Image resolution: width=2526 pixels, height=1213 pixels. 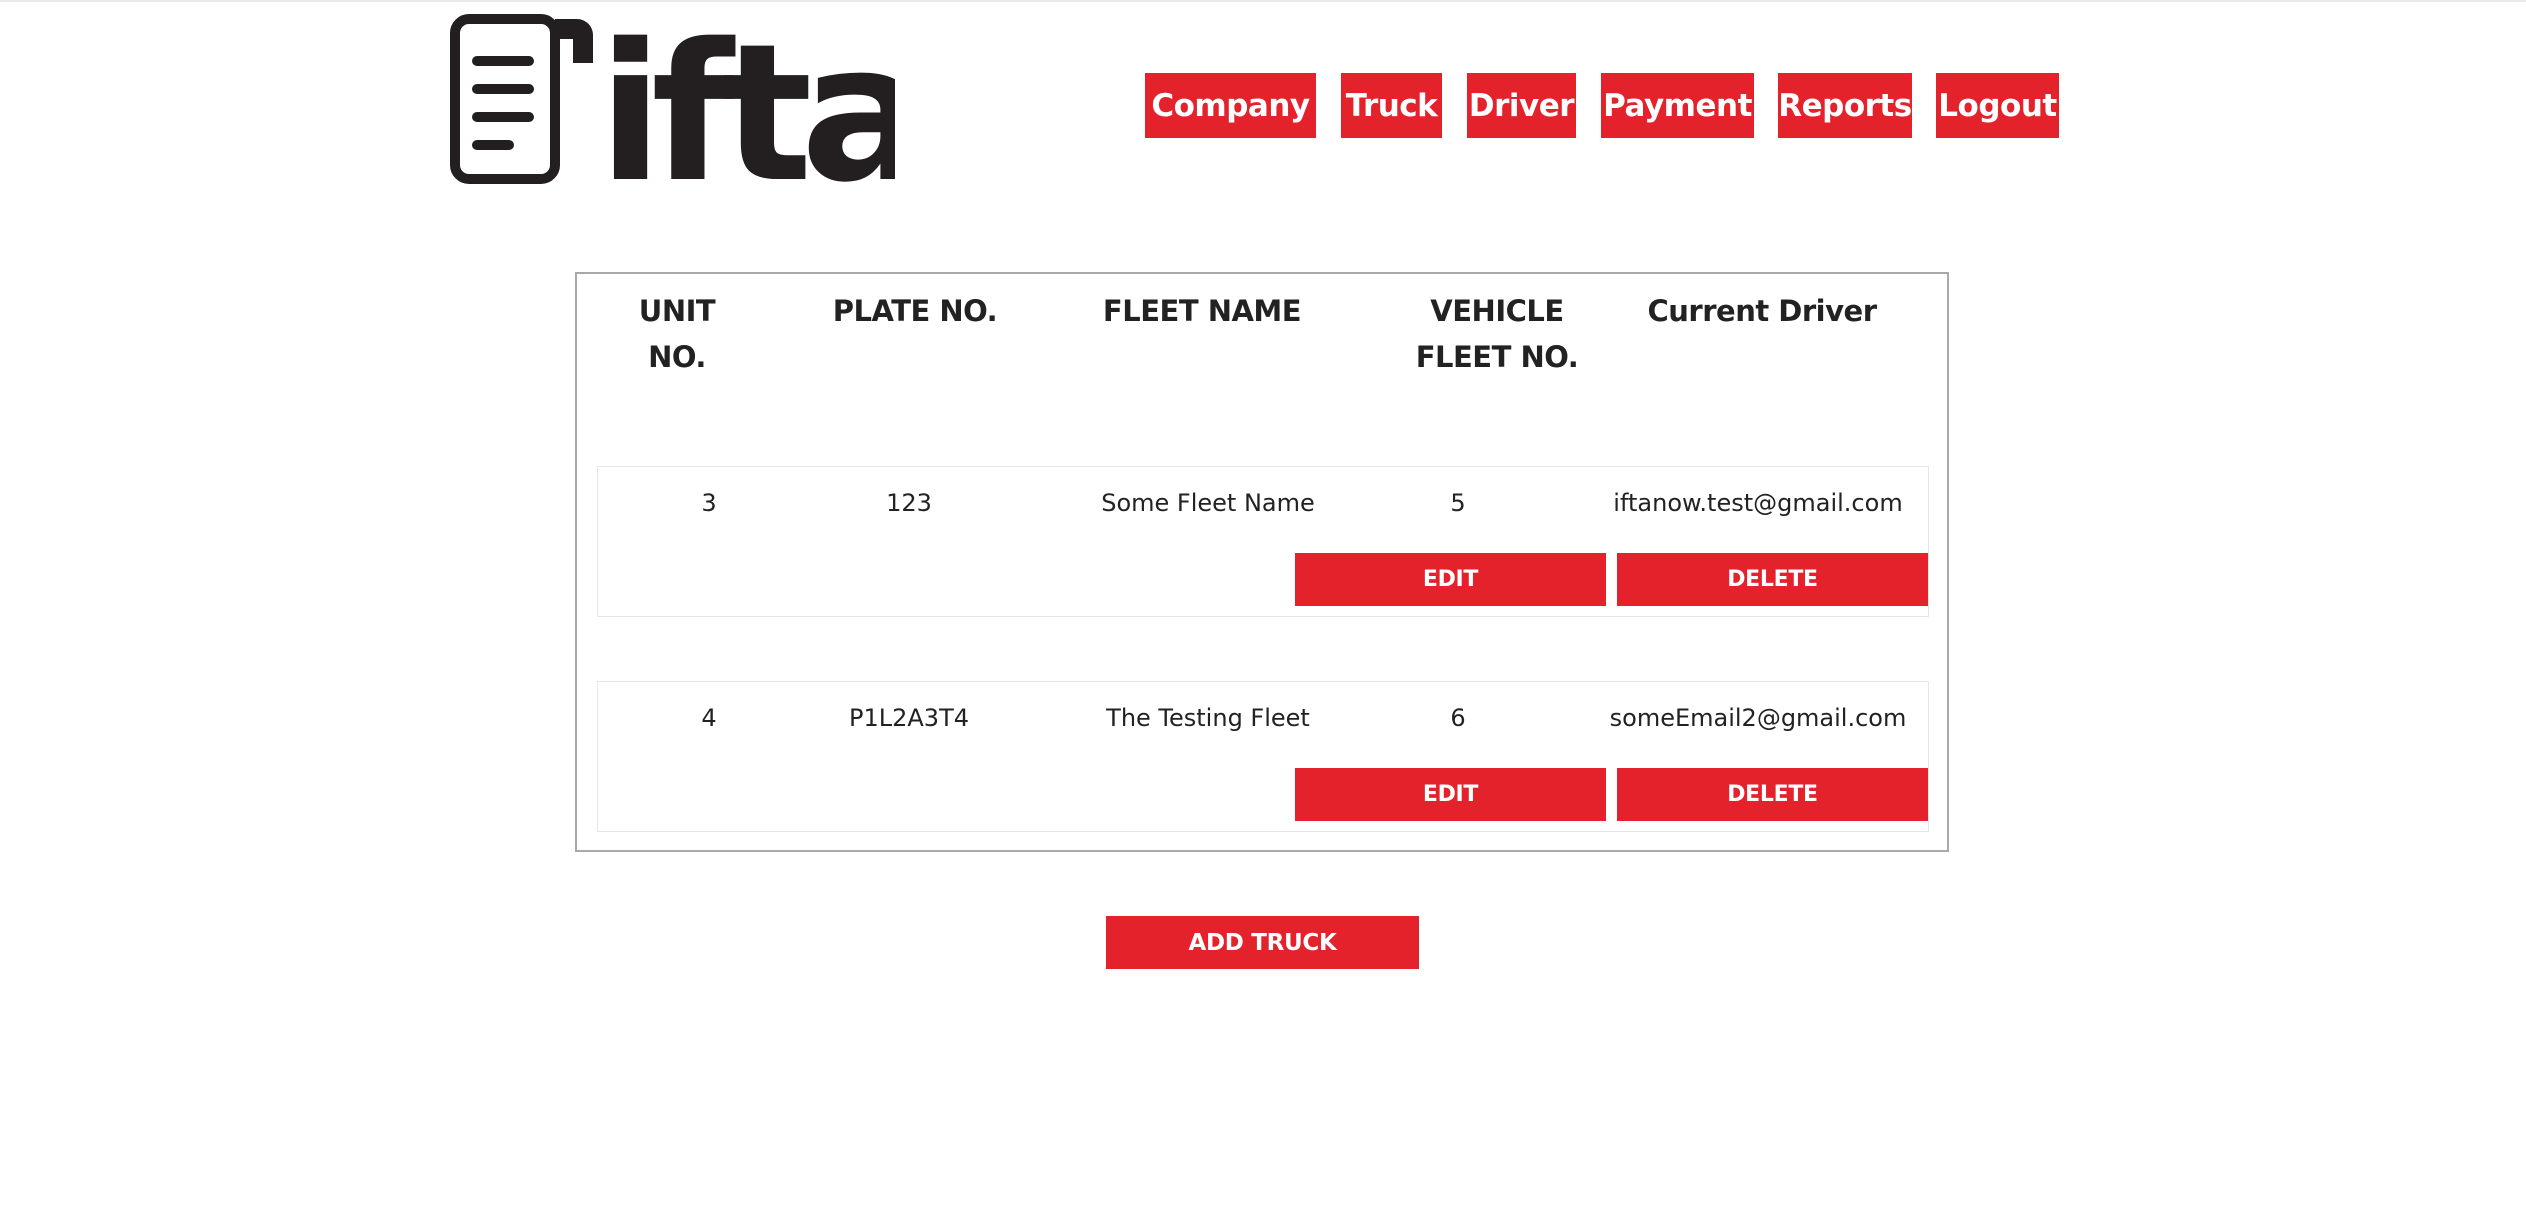 I want to click on nav-logout: Logout, so click(x=1997, y=105).